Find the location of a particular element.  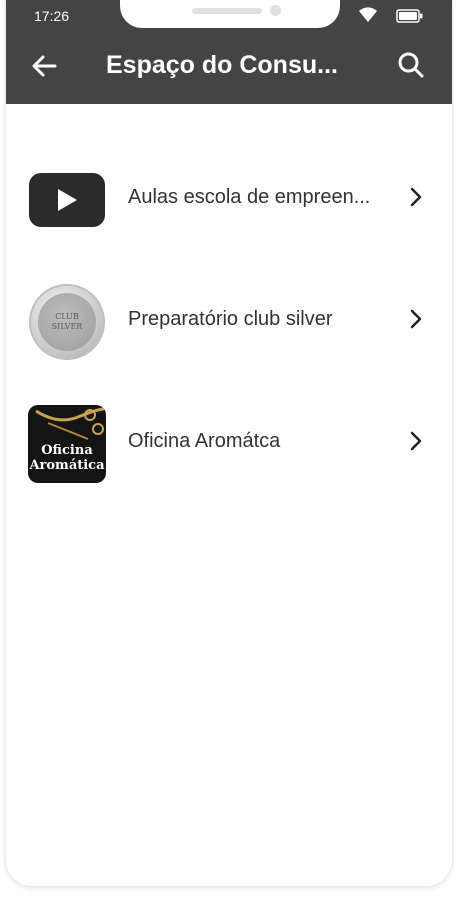

logo-text-line: Aromática is located at coordinates (67, 465).